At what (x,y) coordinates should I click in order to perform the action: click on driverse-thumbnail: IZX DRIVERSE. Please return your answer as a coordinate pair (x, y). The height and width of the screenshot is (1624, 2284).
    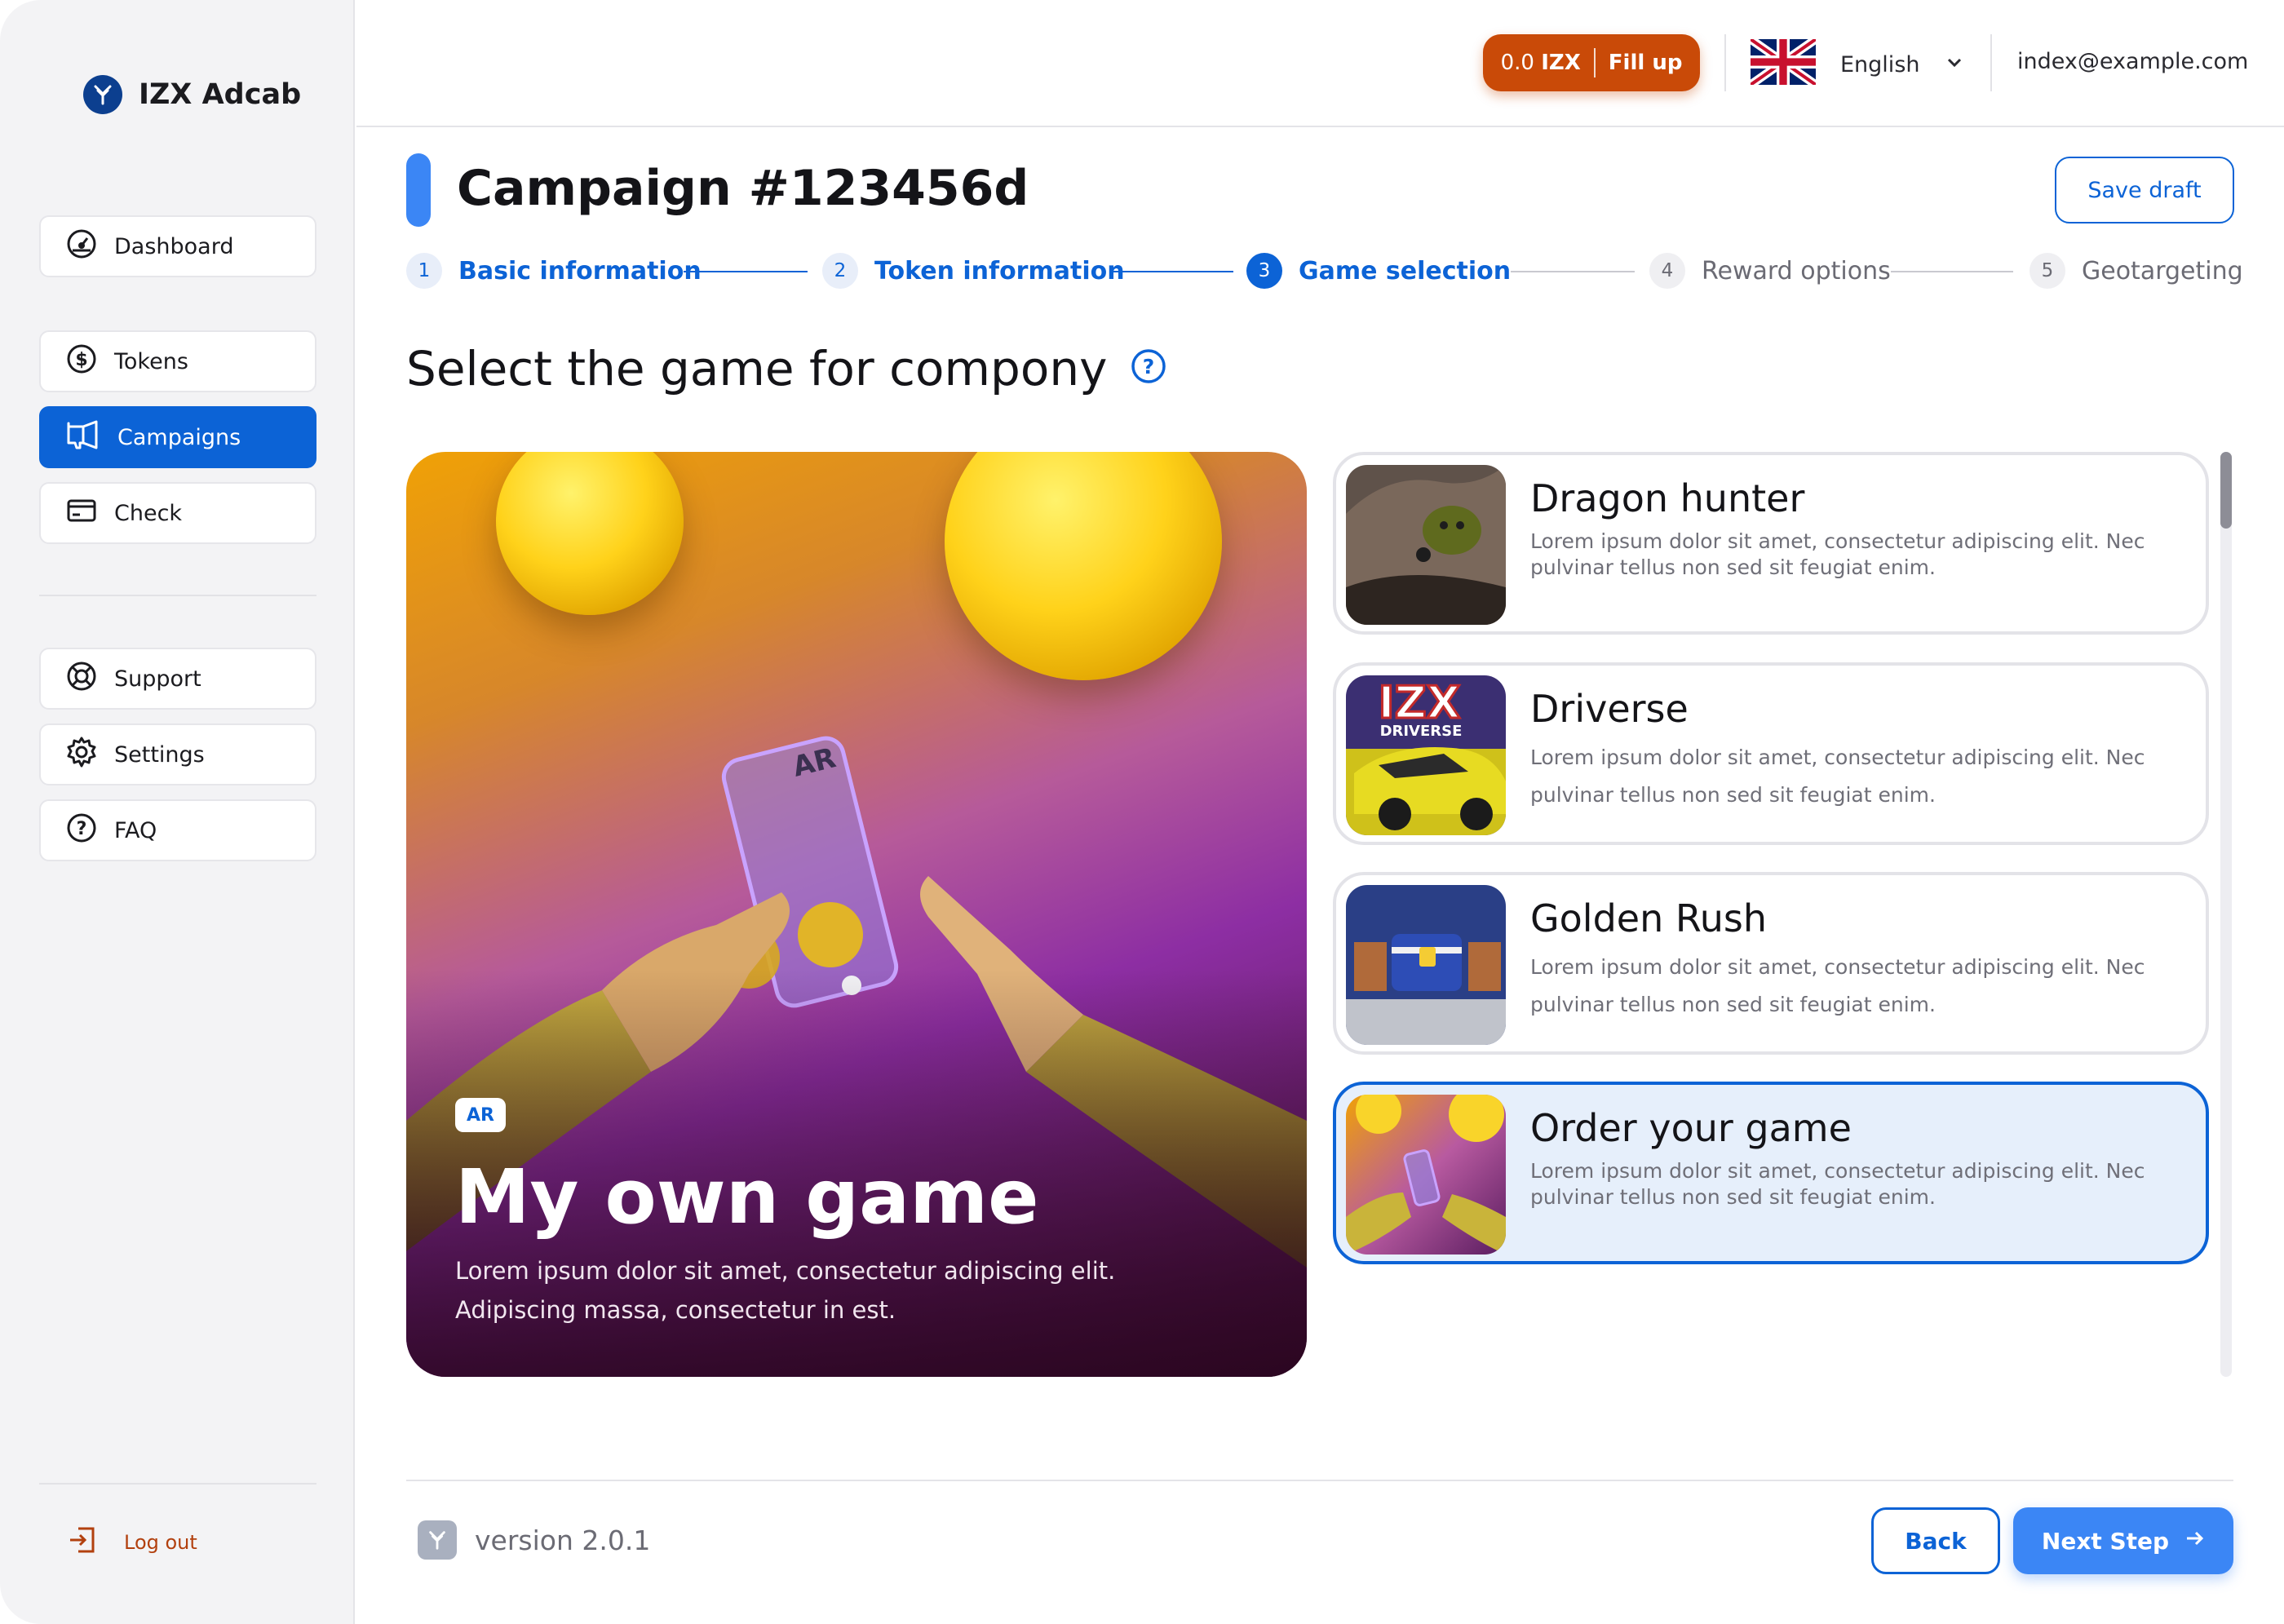
    Looking at the image, I should click on (1426, 755).